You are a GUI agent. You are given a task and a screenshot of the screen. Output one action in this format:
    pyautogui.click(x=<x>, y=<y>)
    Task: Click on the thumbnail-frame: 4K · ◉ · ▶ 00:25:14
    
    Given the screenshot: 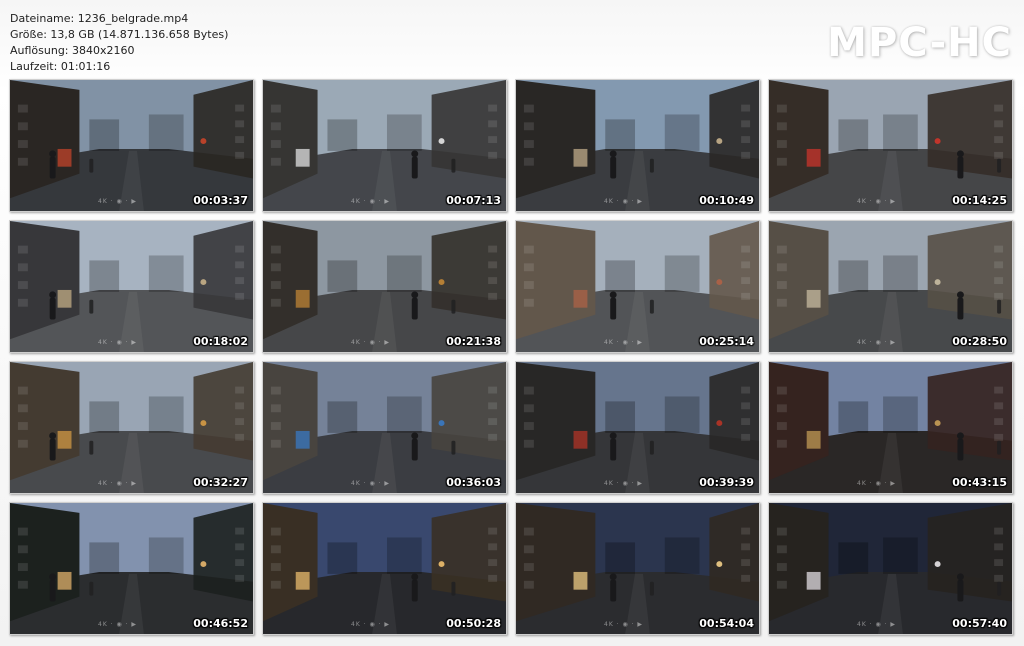 What is the action you would take?
    pyautogui.click(x=637, y=286)
    